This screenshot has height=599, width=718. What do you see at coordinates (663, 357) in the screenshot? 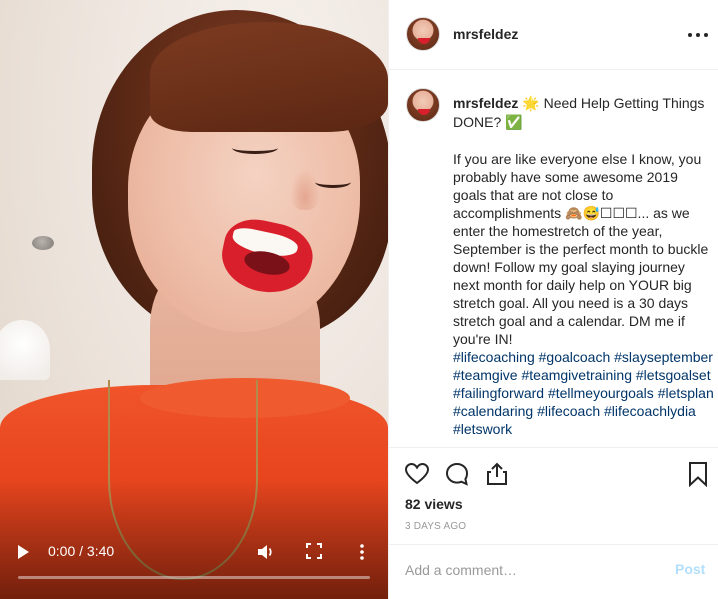
I see `hashtag-link: #slayseptember` at bounding box center [663, 357].